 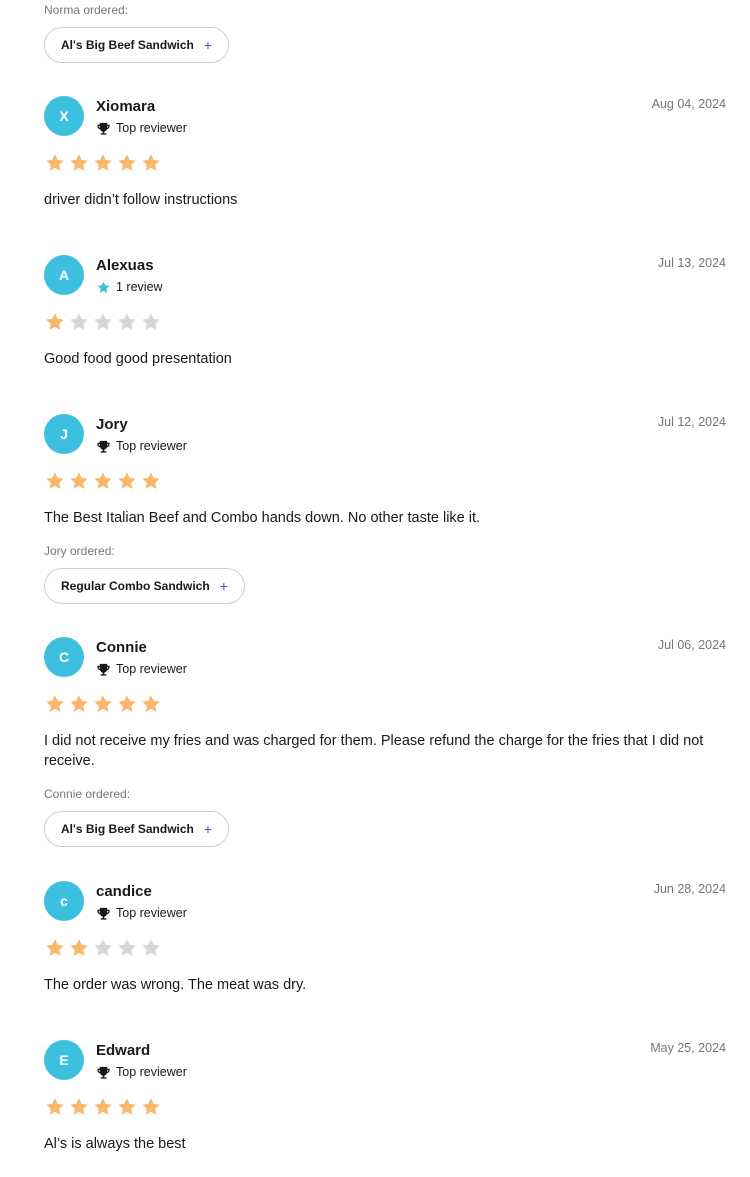 I want to click on avatar: c, so click(x=64, y=901).